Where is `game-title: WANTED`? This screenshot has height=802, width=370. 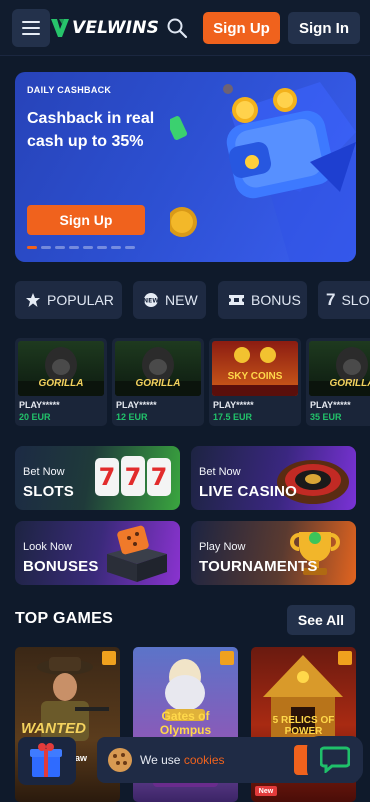
game-title: WANTED is located at coordinates (53, 728).